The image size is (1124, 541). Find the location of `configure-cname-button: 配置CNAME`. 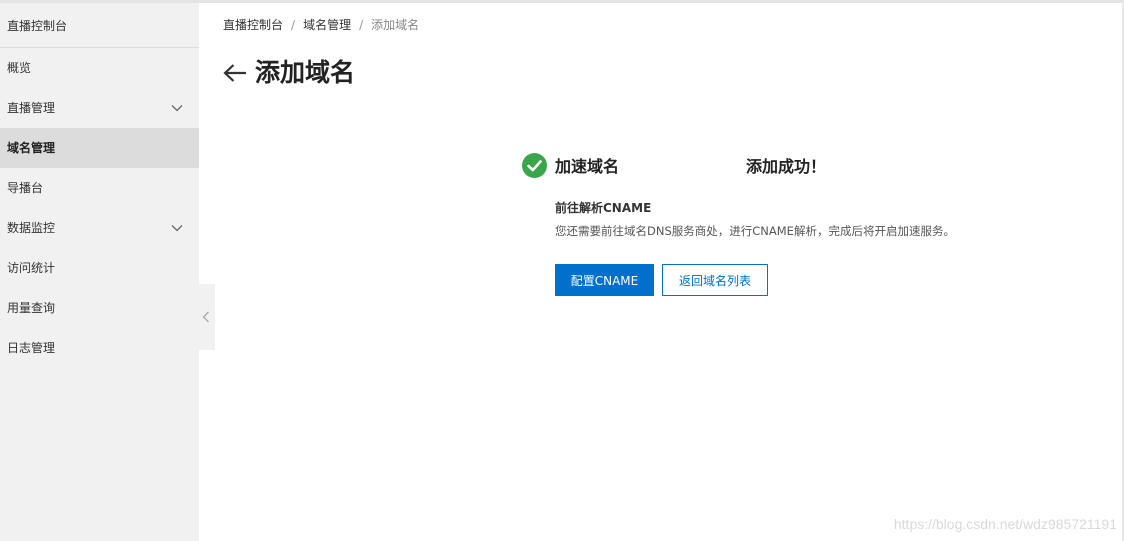

configure-cname-button: 配置CNAME is located at coordinates (604, 280).